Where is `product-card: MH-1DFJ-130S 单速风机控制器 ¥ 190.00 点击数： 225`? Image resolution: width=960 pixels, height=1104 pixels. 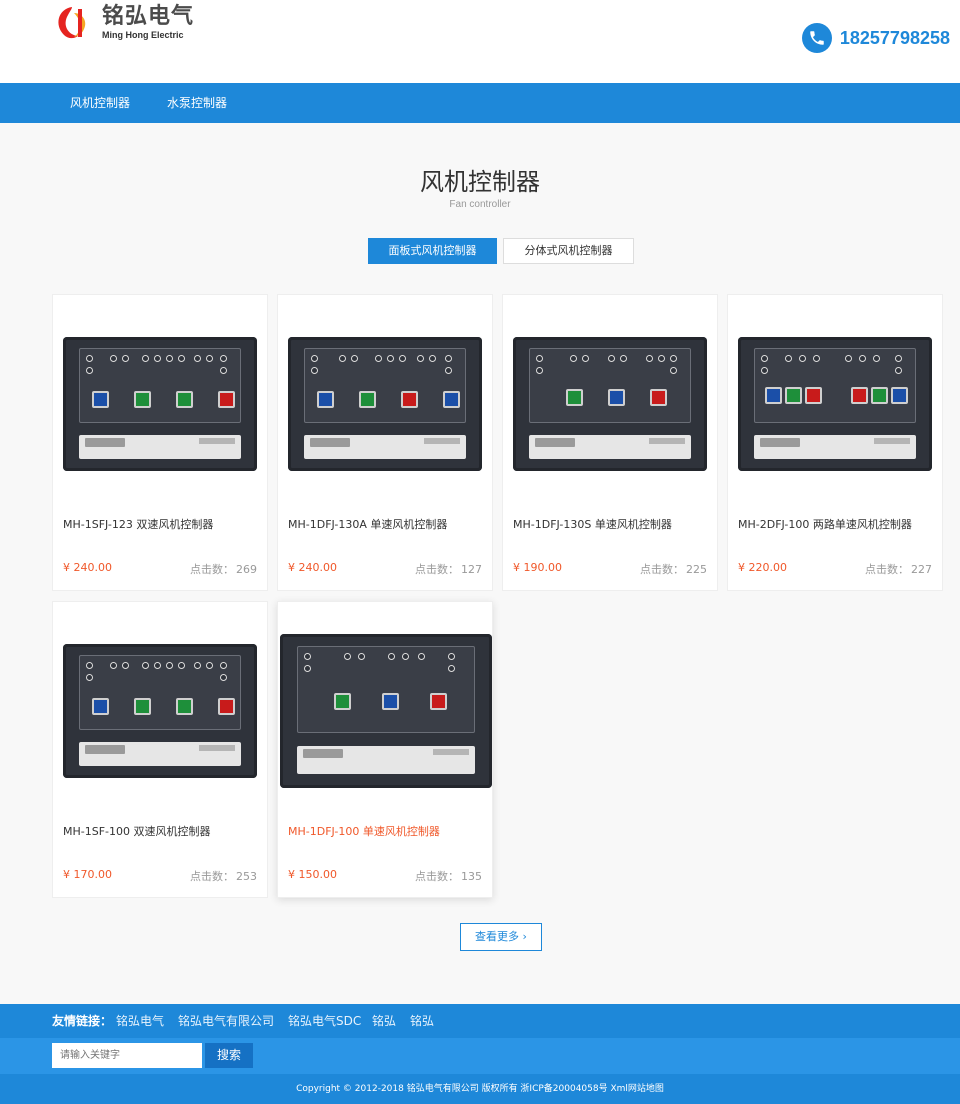 product-card: MH-1DFJ-130S 单速风机控制器 ¥ 190.00 点击数： 225 is located at coordinates (610, 442).